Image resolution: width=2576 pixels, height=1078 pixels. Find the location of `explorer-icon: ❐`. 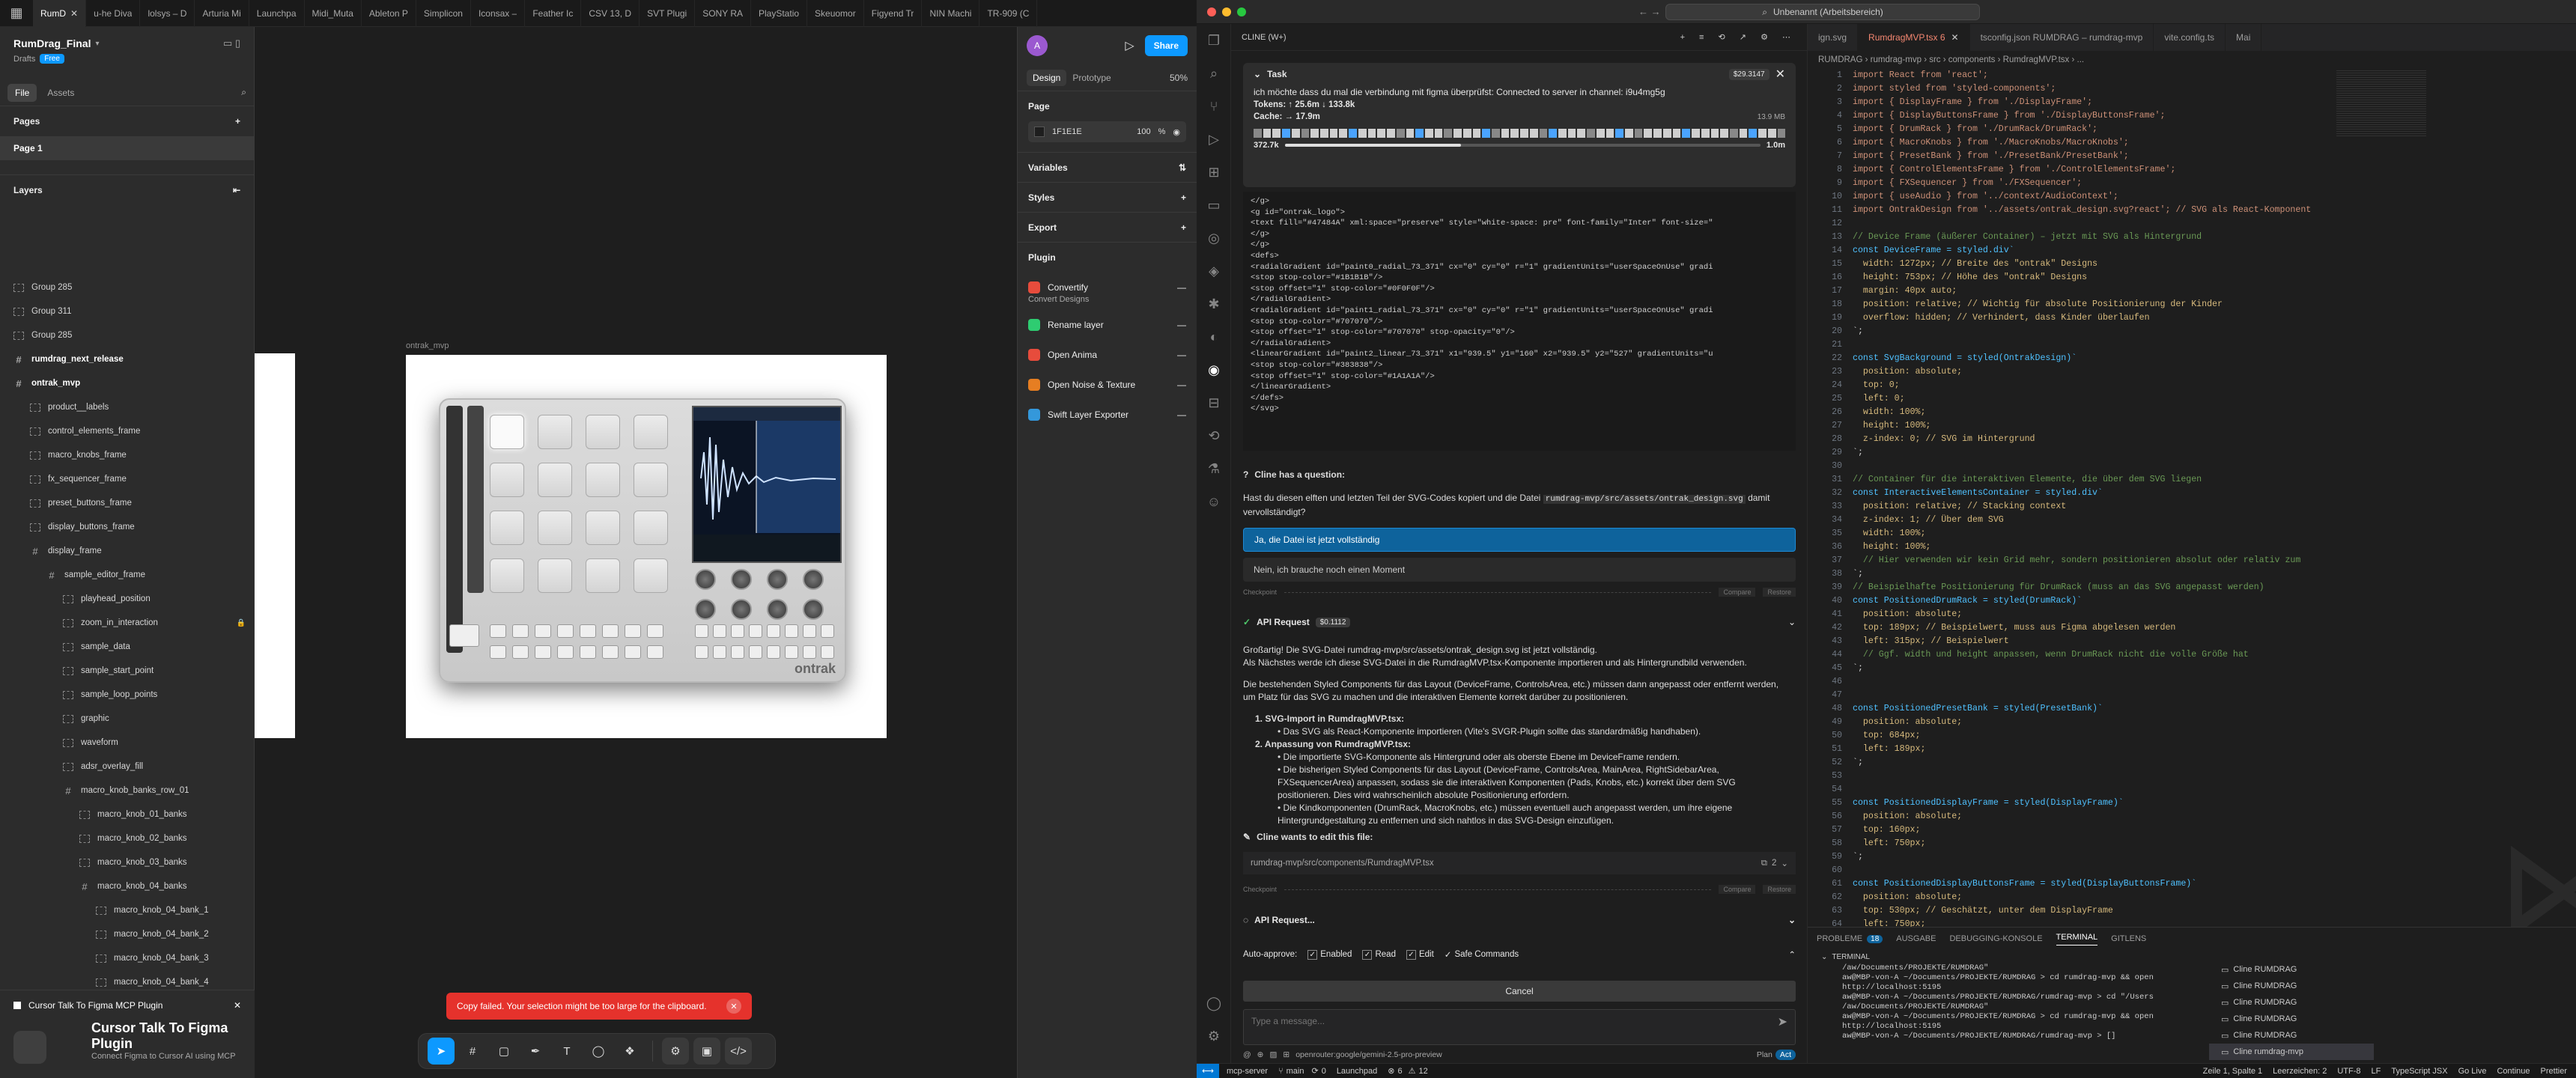

explorer-icon: ❐ is located at coordinates (1214, 40).